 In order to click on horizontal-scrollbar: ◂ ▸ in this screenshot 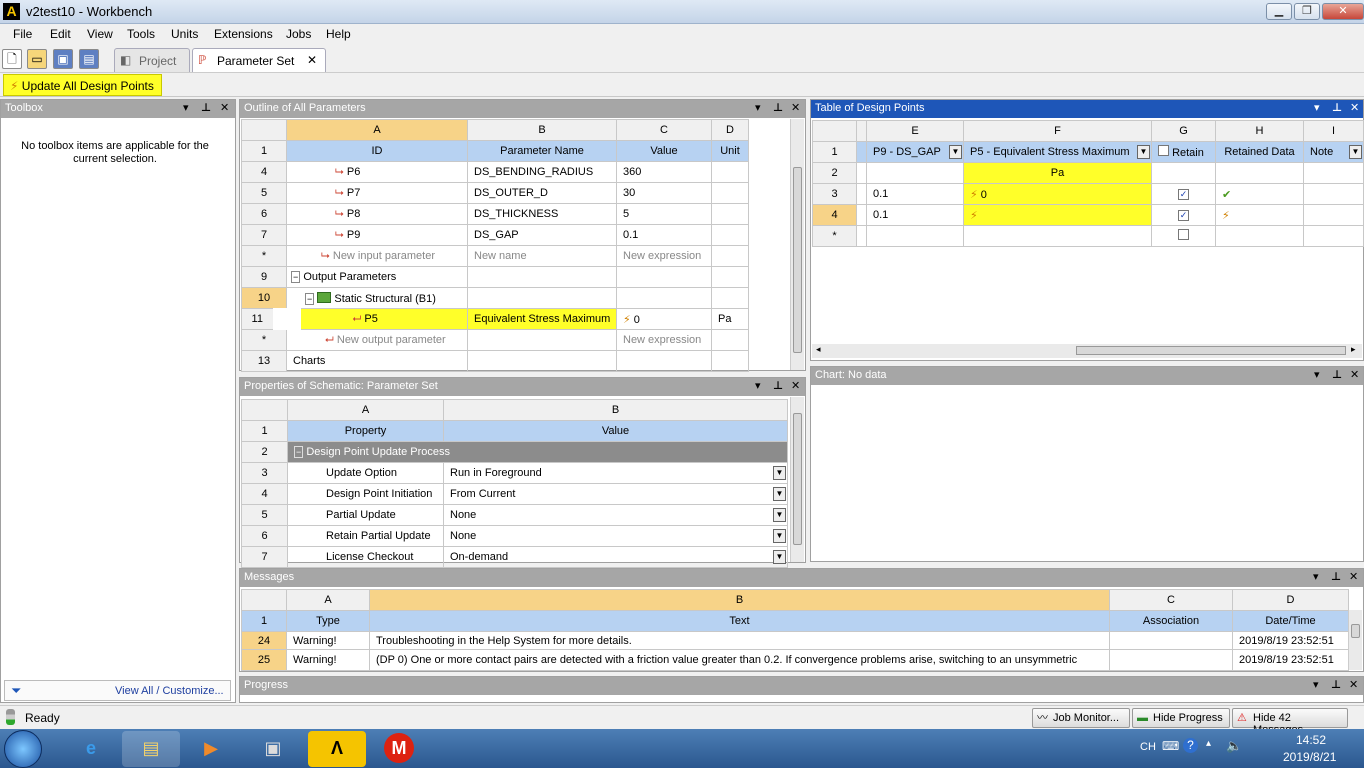, I will do `click(1087, 351)`.